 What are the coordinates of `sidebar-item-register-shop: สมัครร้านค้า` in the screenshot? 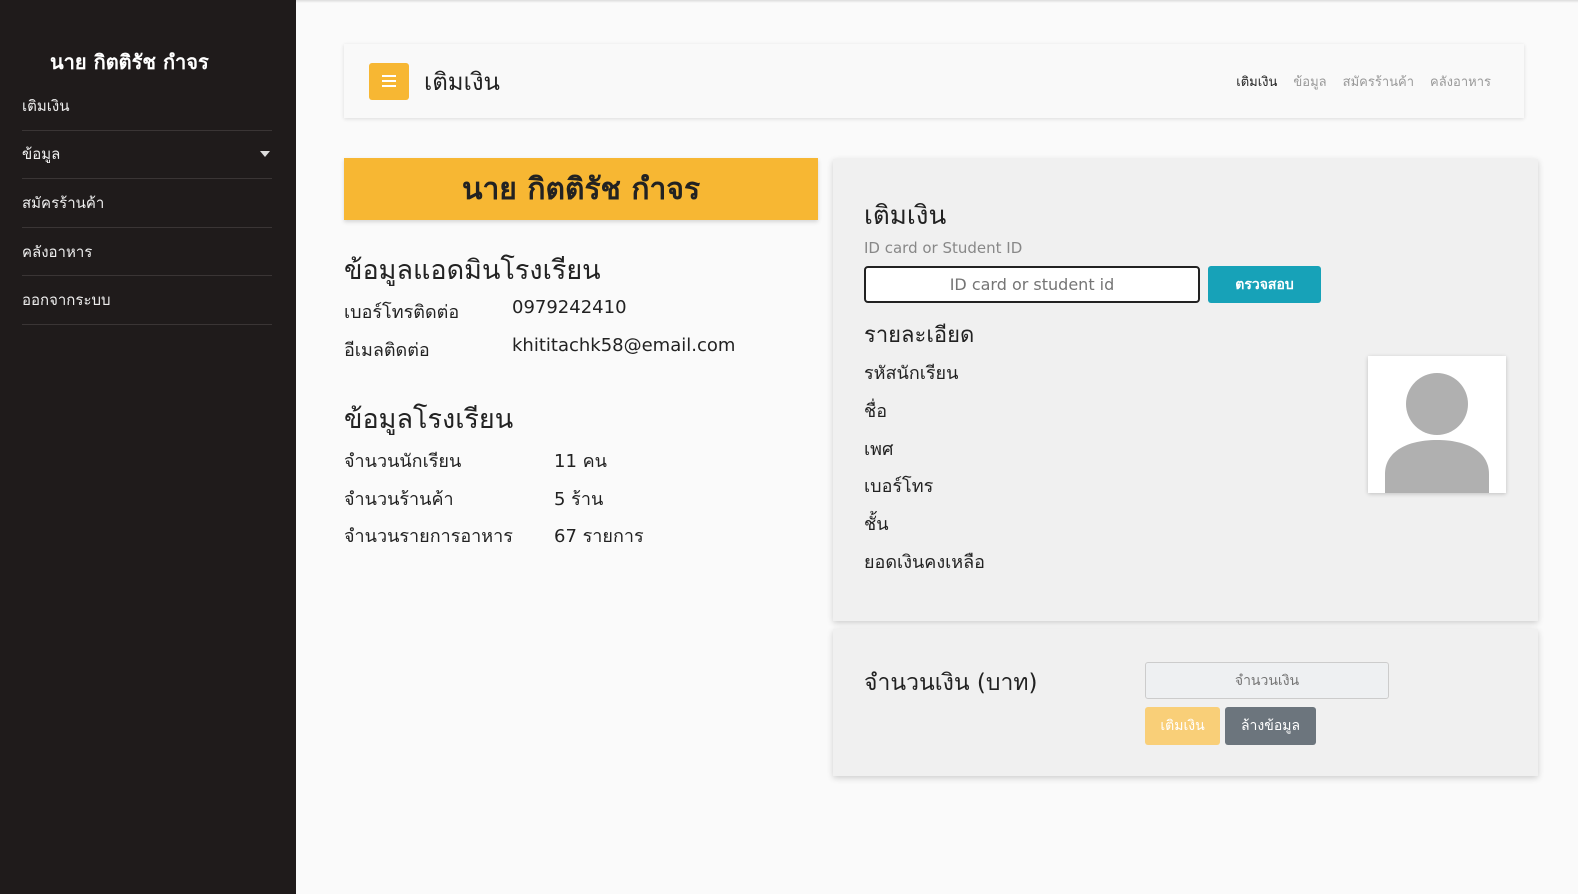 It's located at (147, 203).